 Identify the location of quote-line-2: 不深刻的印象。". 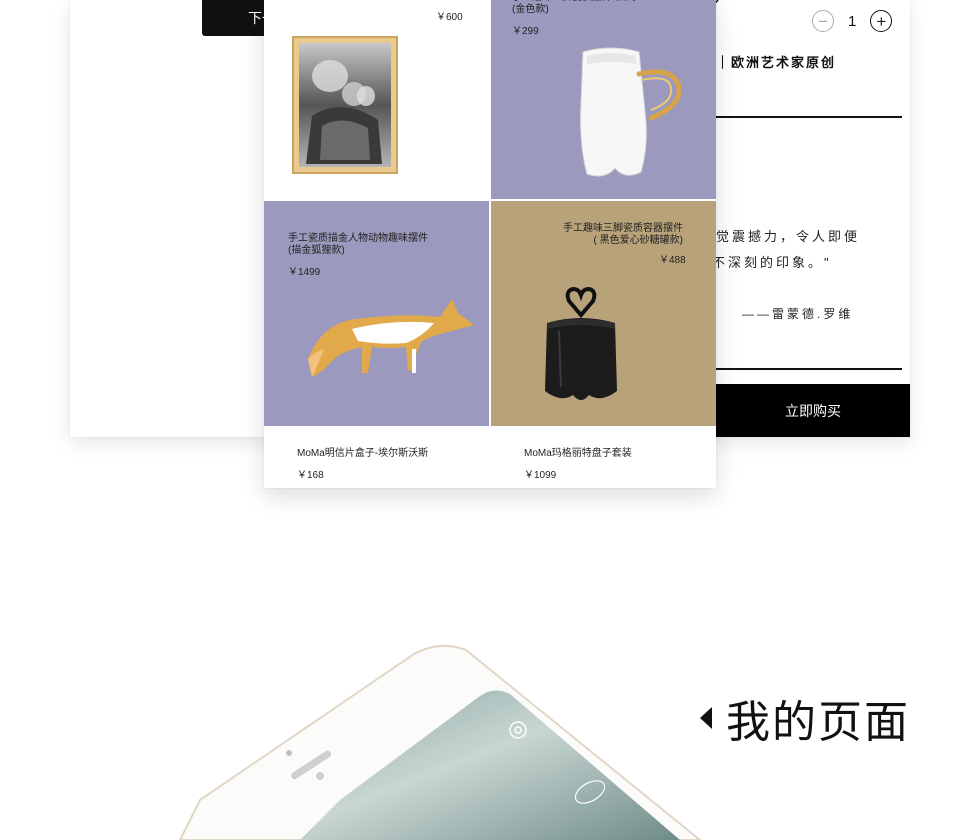
(772, 262).